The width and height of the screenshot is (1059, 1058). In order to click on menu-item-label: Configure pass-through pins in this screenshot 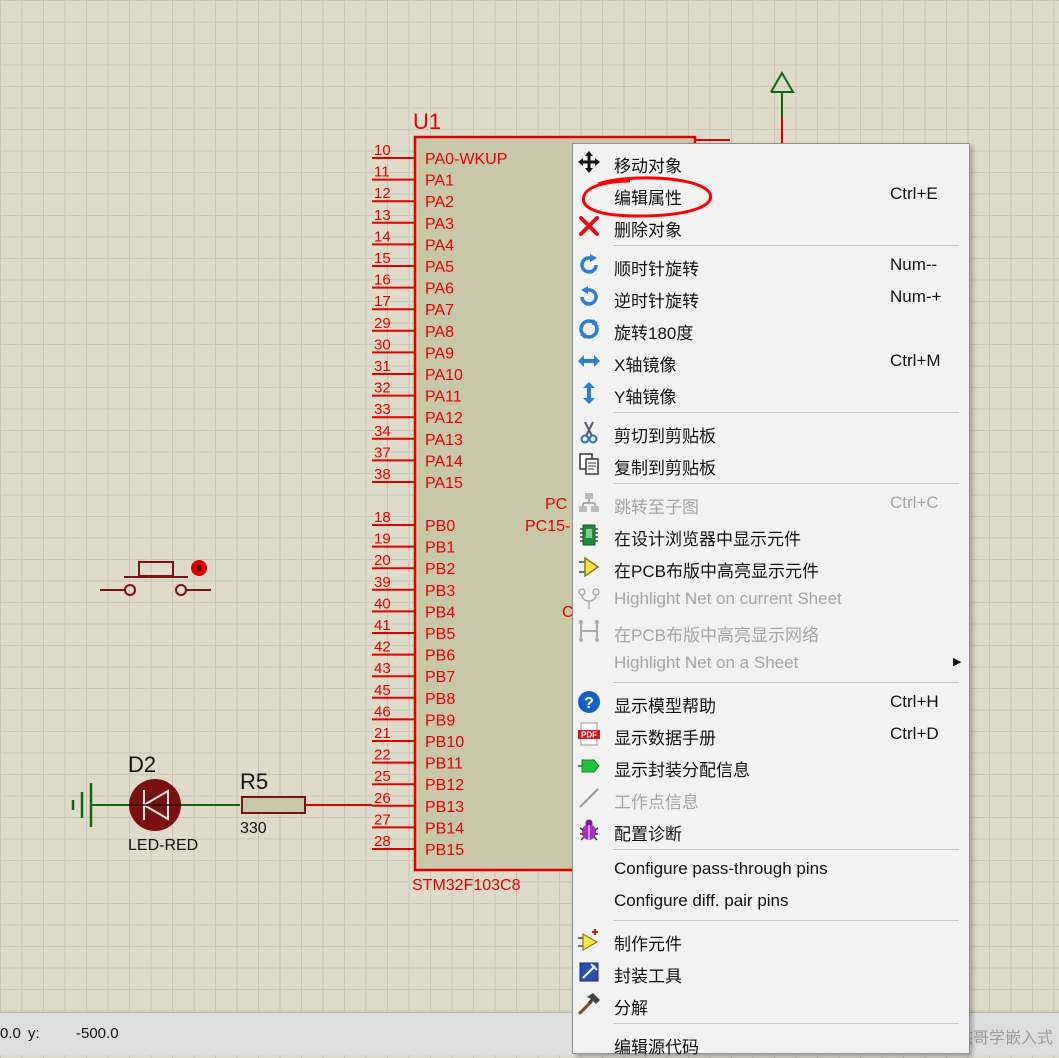, I will do `click(721, 868)`.